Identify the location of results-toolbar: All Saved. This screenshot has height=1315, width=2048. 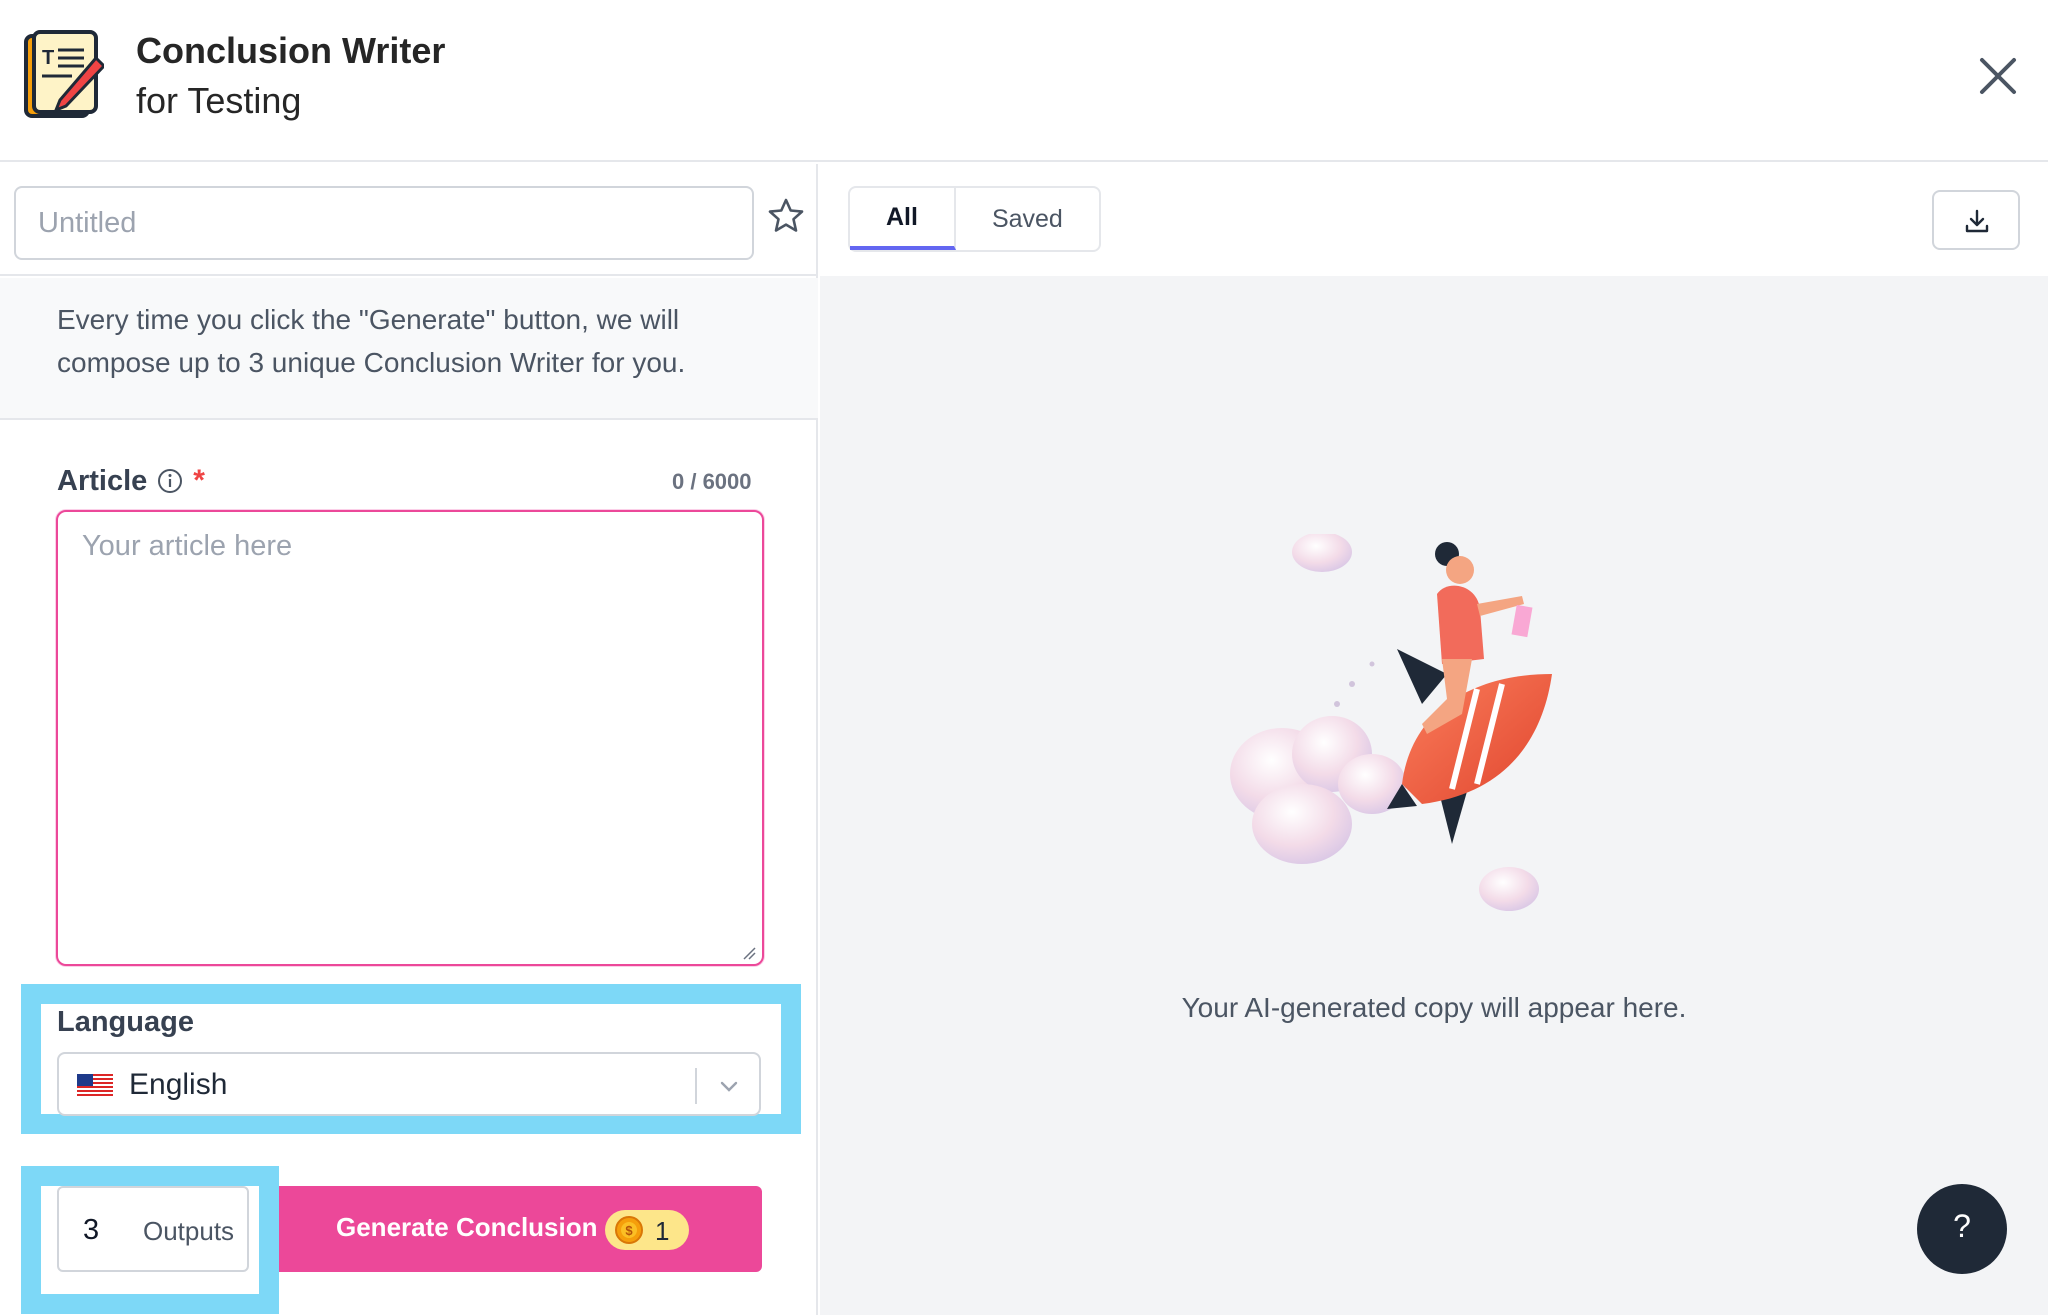
(1434, 220).